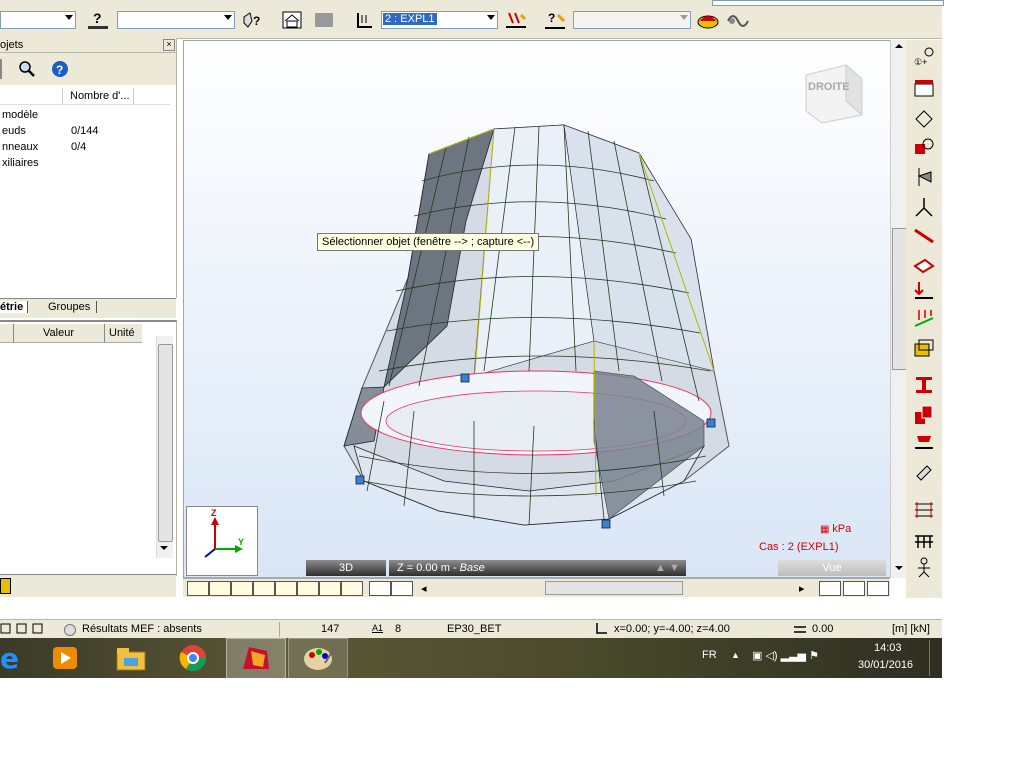 The width and height of the screenshot is (1024, 768). I want to click on show-hidden-icons-icon: ▲, so click(735, 655).